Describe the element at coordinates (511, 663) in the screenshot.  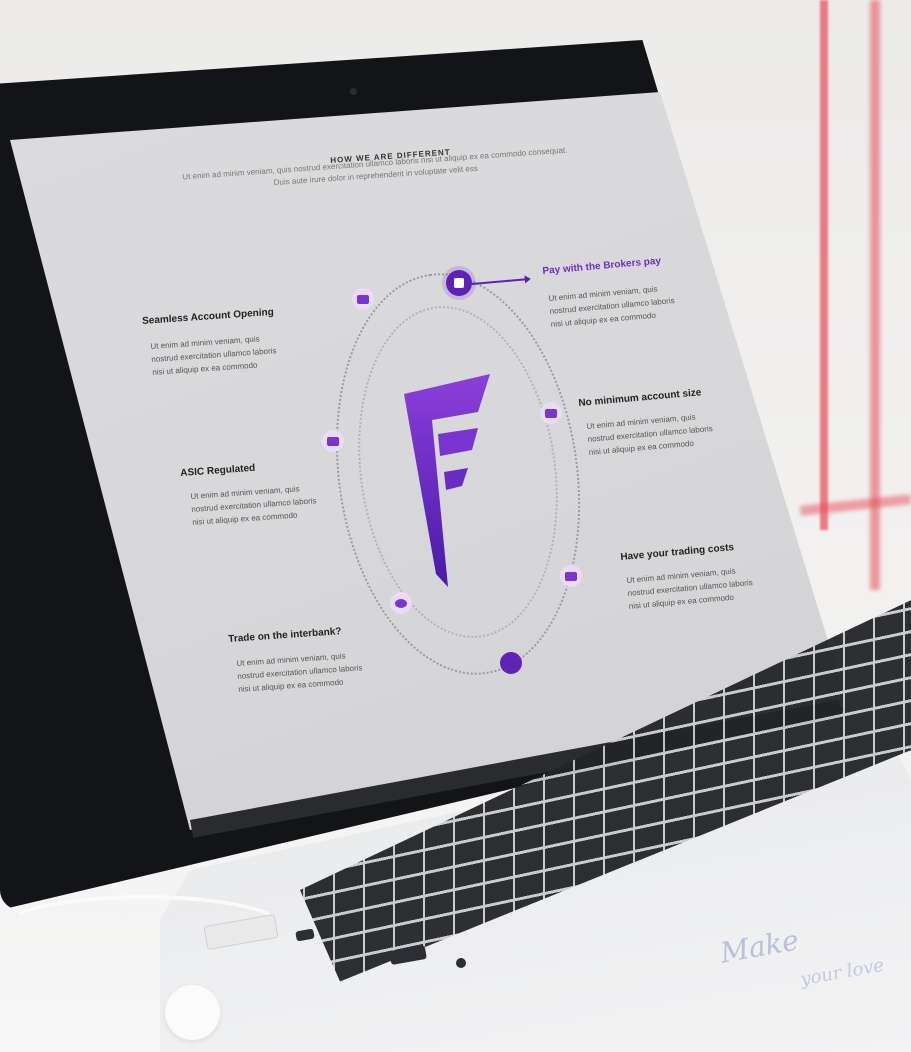
I see `orbit-dot` at that location.